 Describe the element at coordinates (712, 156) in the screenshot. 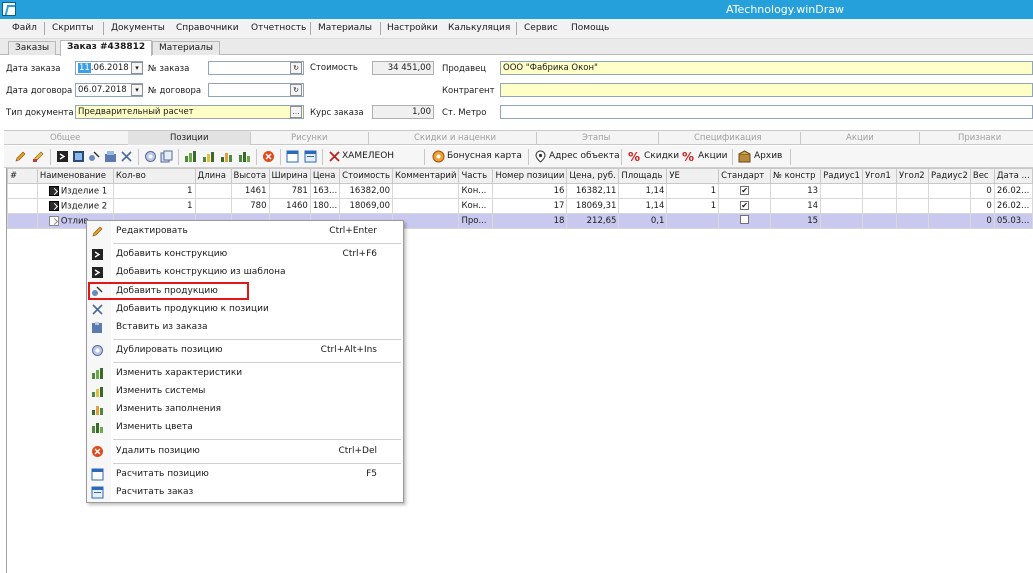

I see `promotions-button: Акции` at that location.